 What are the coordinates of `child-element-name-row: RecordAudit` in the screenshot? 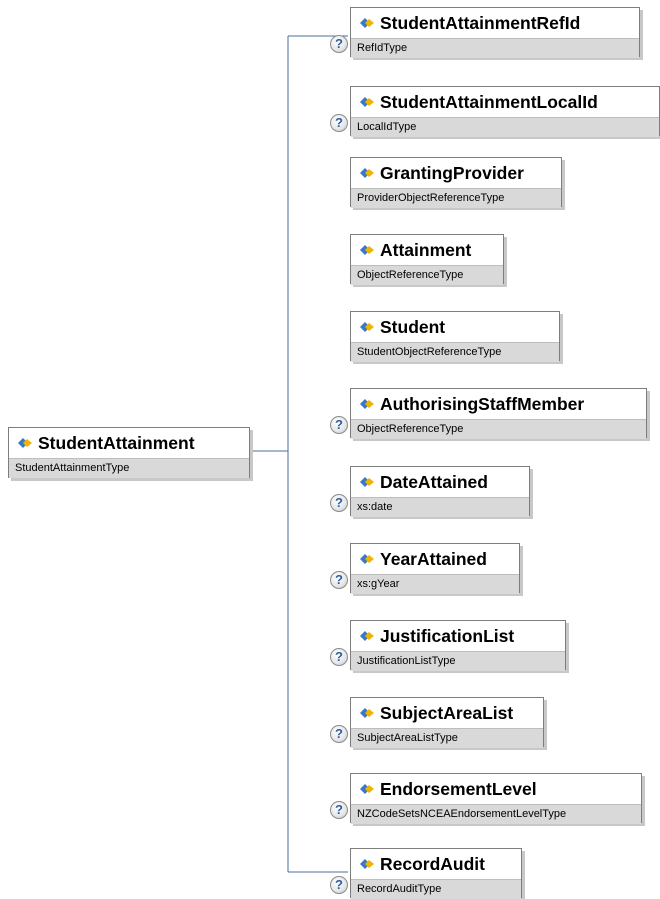 It's located at (436, 864).